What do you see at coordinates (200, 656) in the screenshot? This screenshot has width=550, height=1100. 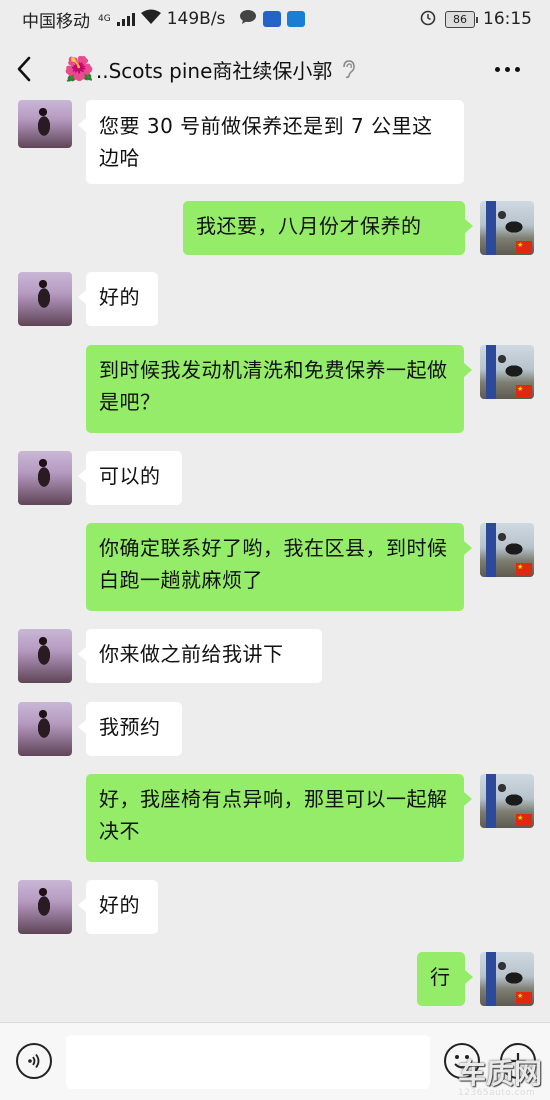 I see `message-bubble-received: 你来做之前给我讲下` at bounding box center [200, 656].